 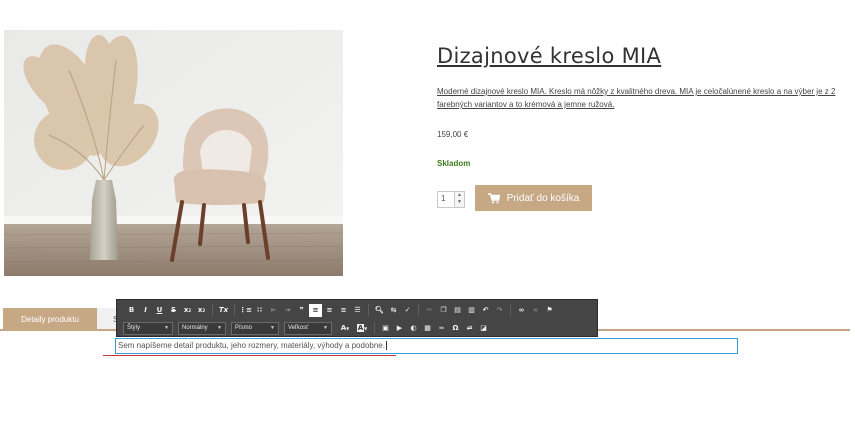 I want to click on product-price: 159,00 €, so click(x=453, y=134).